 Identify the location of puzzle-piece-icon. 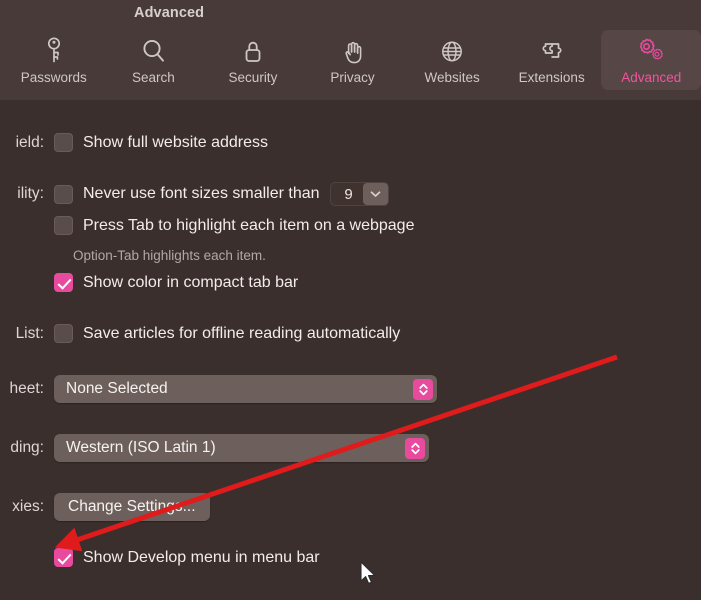
(552, 51).